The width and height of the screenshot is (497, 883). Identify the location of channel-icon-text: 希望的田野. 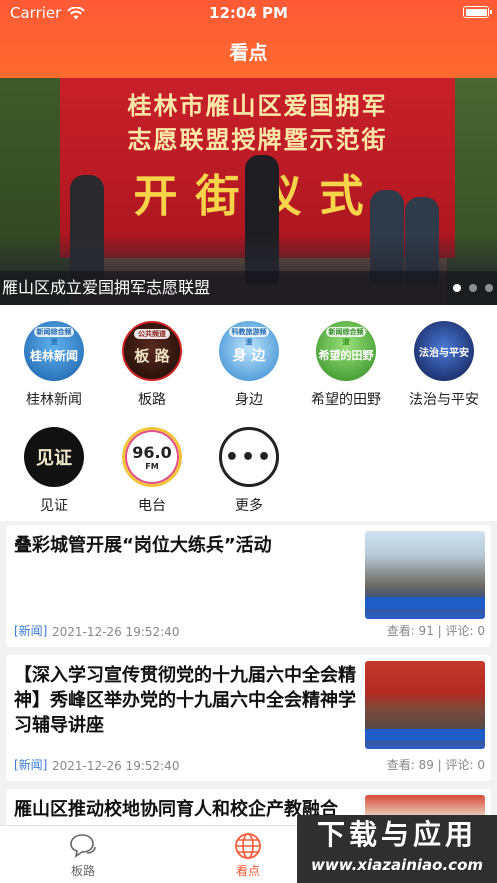
(346, 355).